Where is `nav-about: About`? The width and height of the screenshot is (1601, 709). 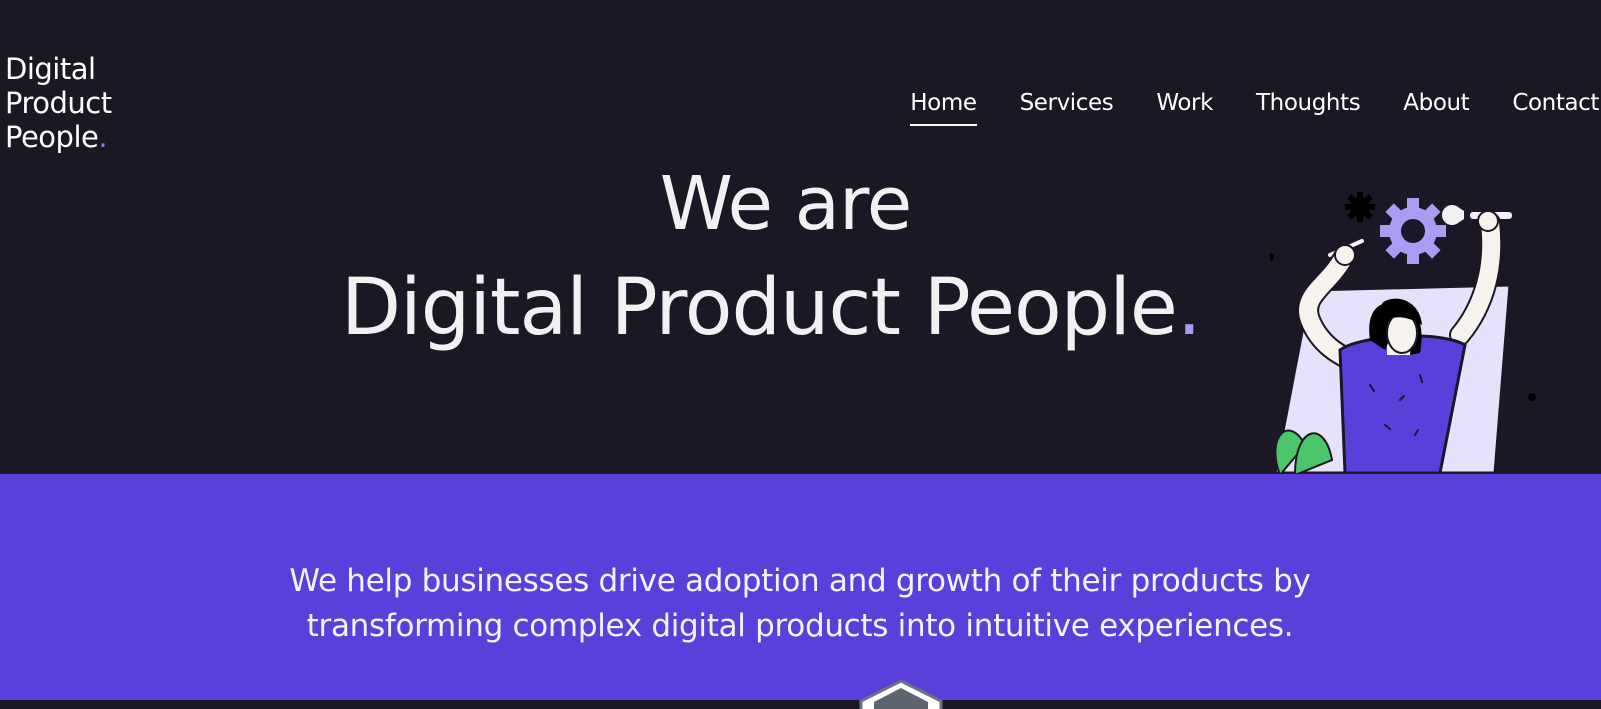 nav-about: About is located at coordinates (1436, 107).